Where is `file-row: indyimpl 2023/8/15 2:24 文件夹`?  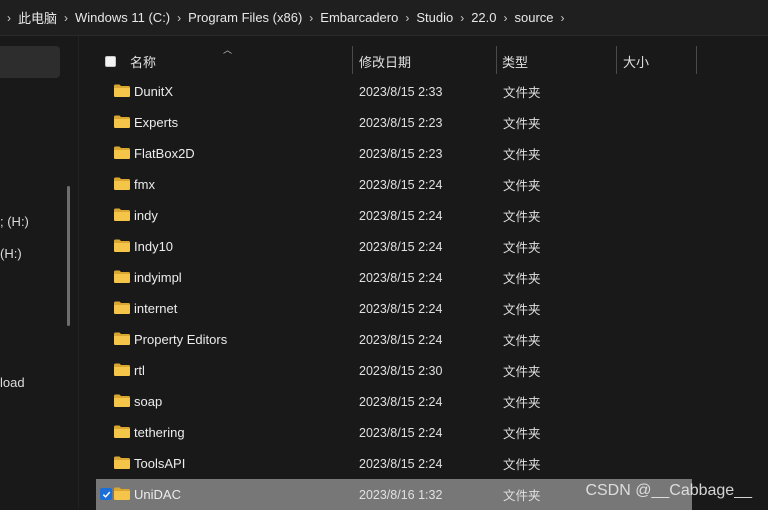
file-row: indyimpl 2023/8/15 2:24 文件夹 is located at coordinates (394, 277).